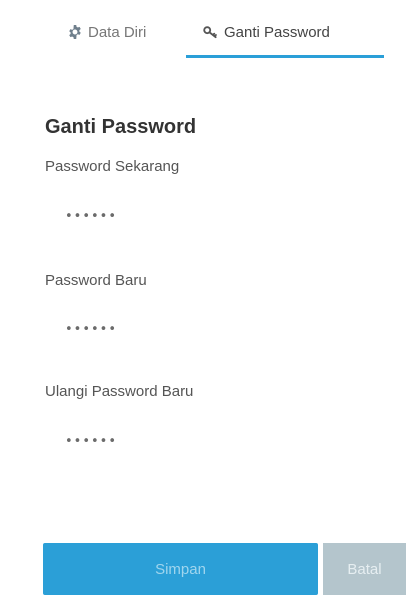 The width and height of the screenshot is (406, 595). I want to click on new-password-label: Password Baru, so click(96, 280).